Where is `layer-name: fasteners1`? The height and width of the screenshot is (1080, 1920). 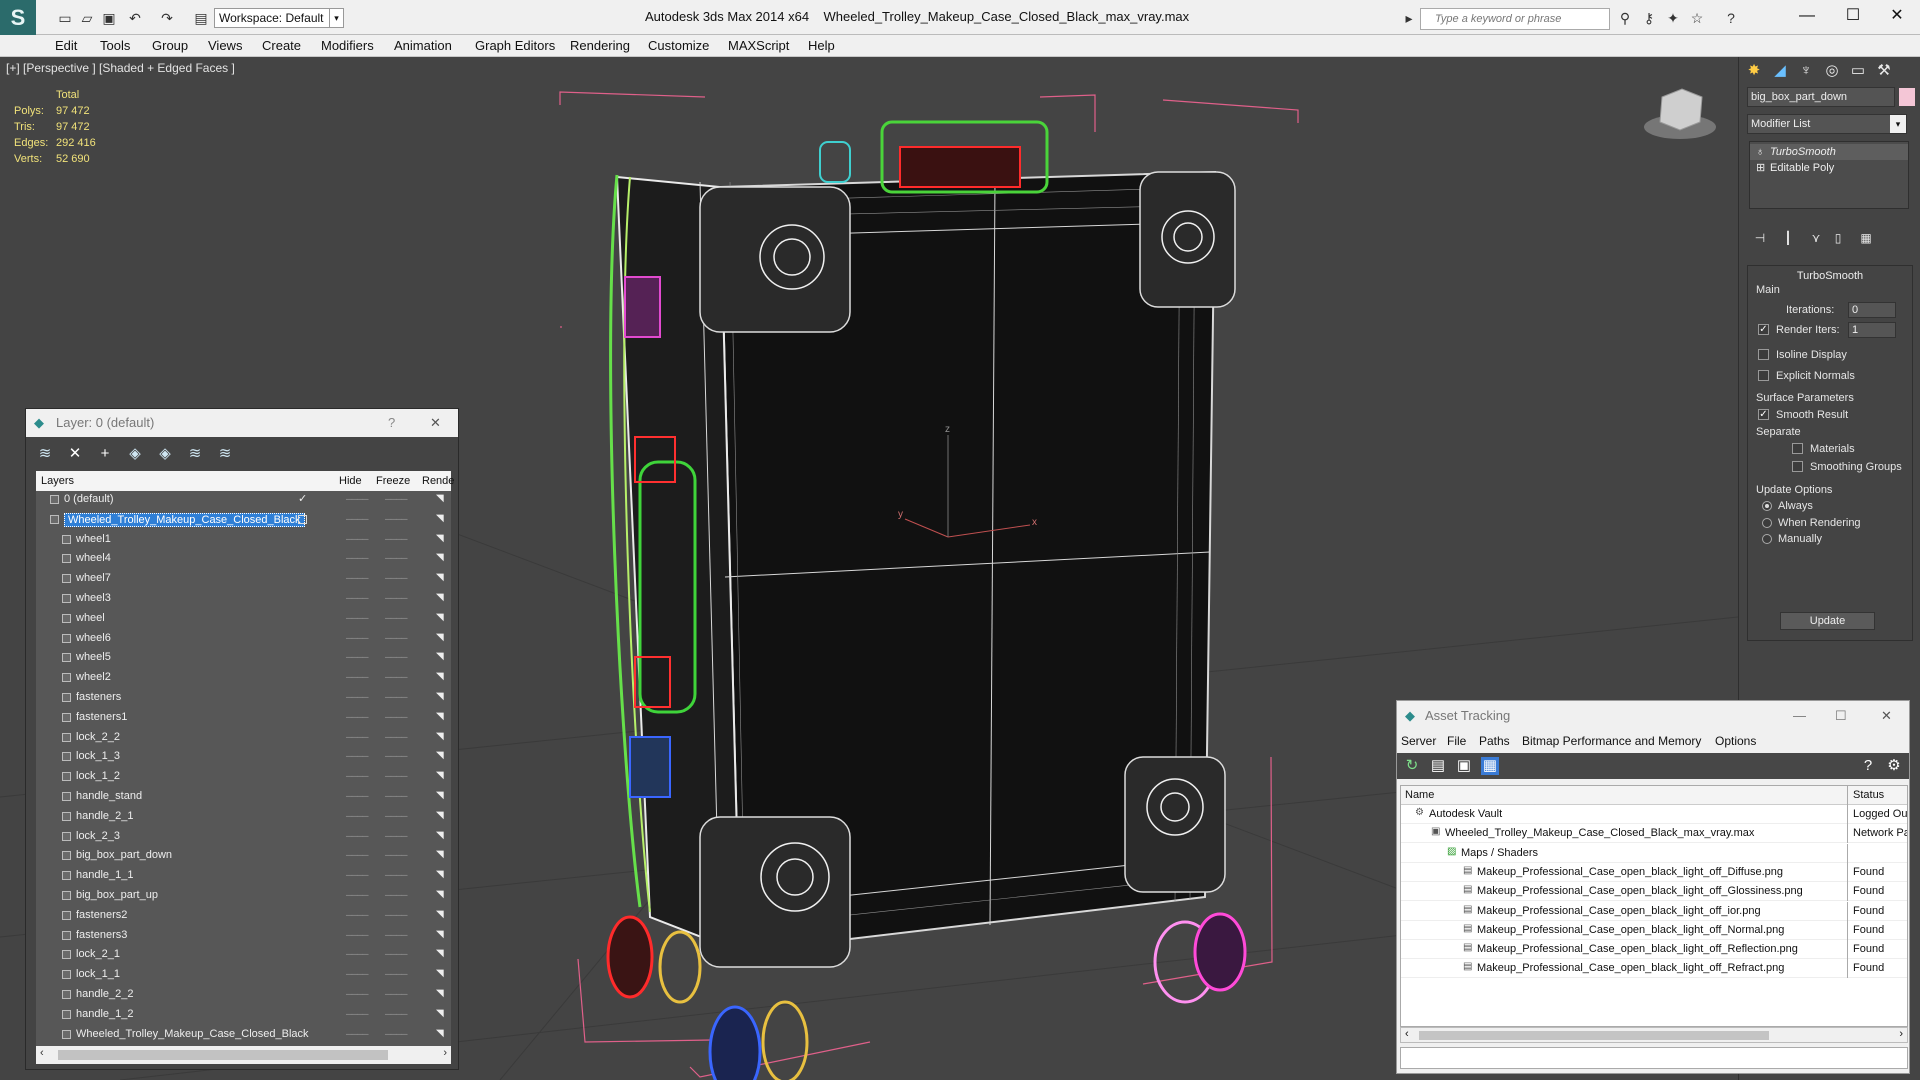
layer-name: fasteners1 is located at coordinates (101, 717).